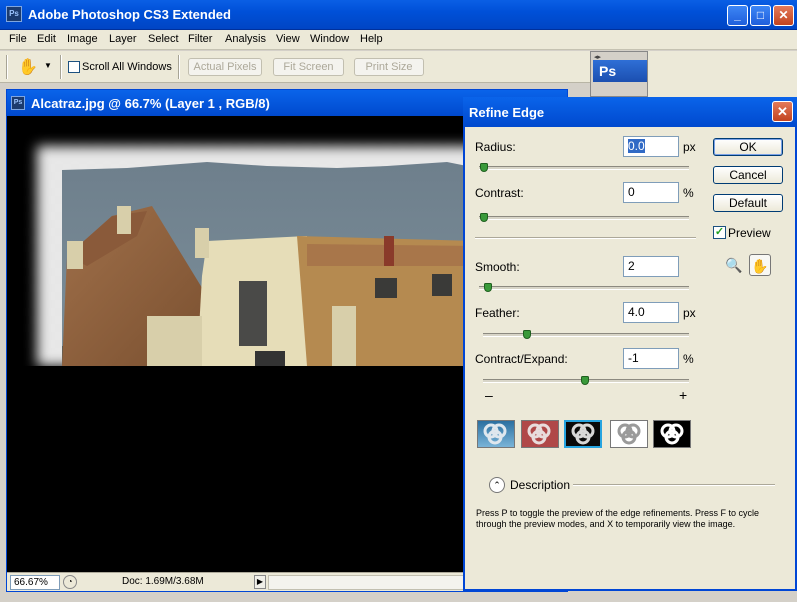 This screenshot has width=797, height=602. Describe the element at coordinates (495, 147) in the screenshot. I see `radius-label: Radius:` at that location.